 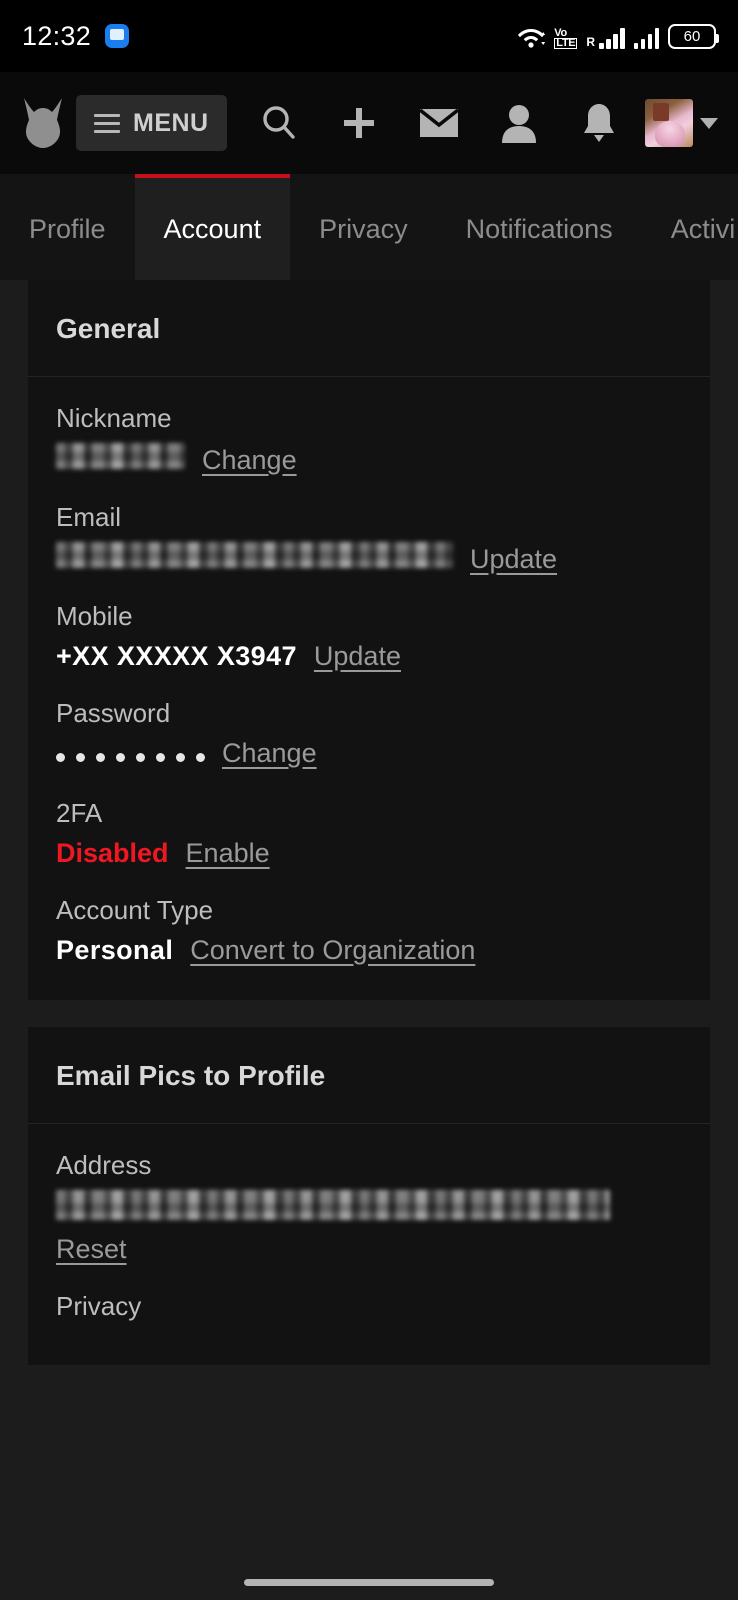 I want to click on gesture-bar, so click(x=369, y=1582).